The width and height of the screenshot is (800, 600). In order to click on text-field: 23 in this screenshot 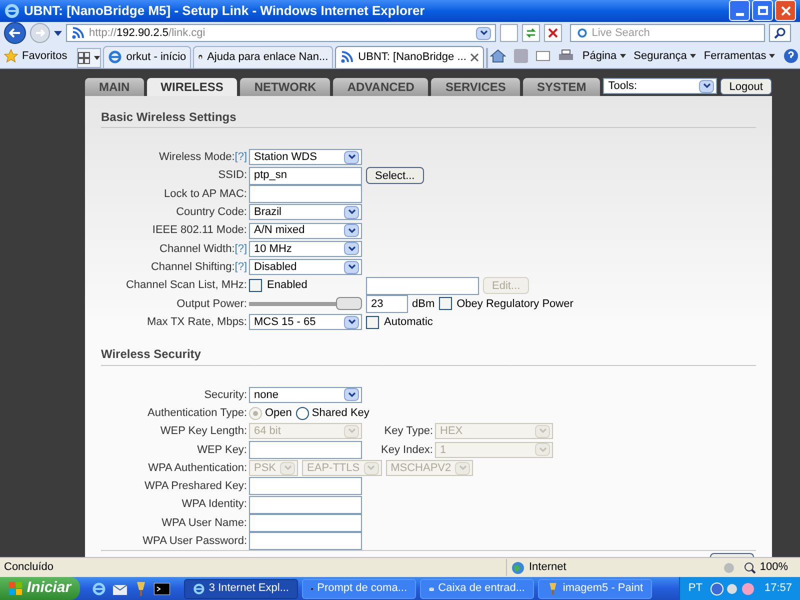, I will do `click(387, 303)`.